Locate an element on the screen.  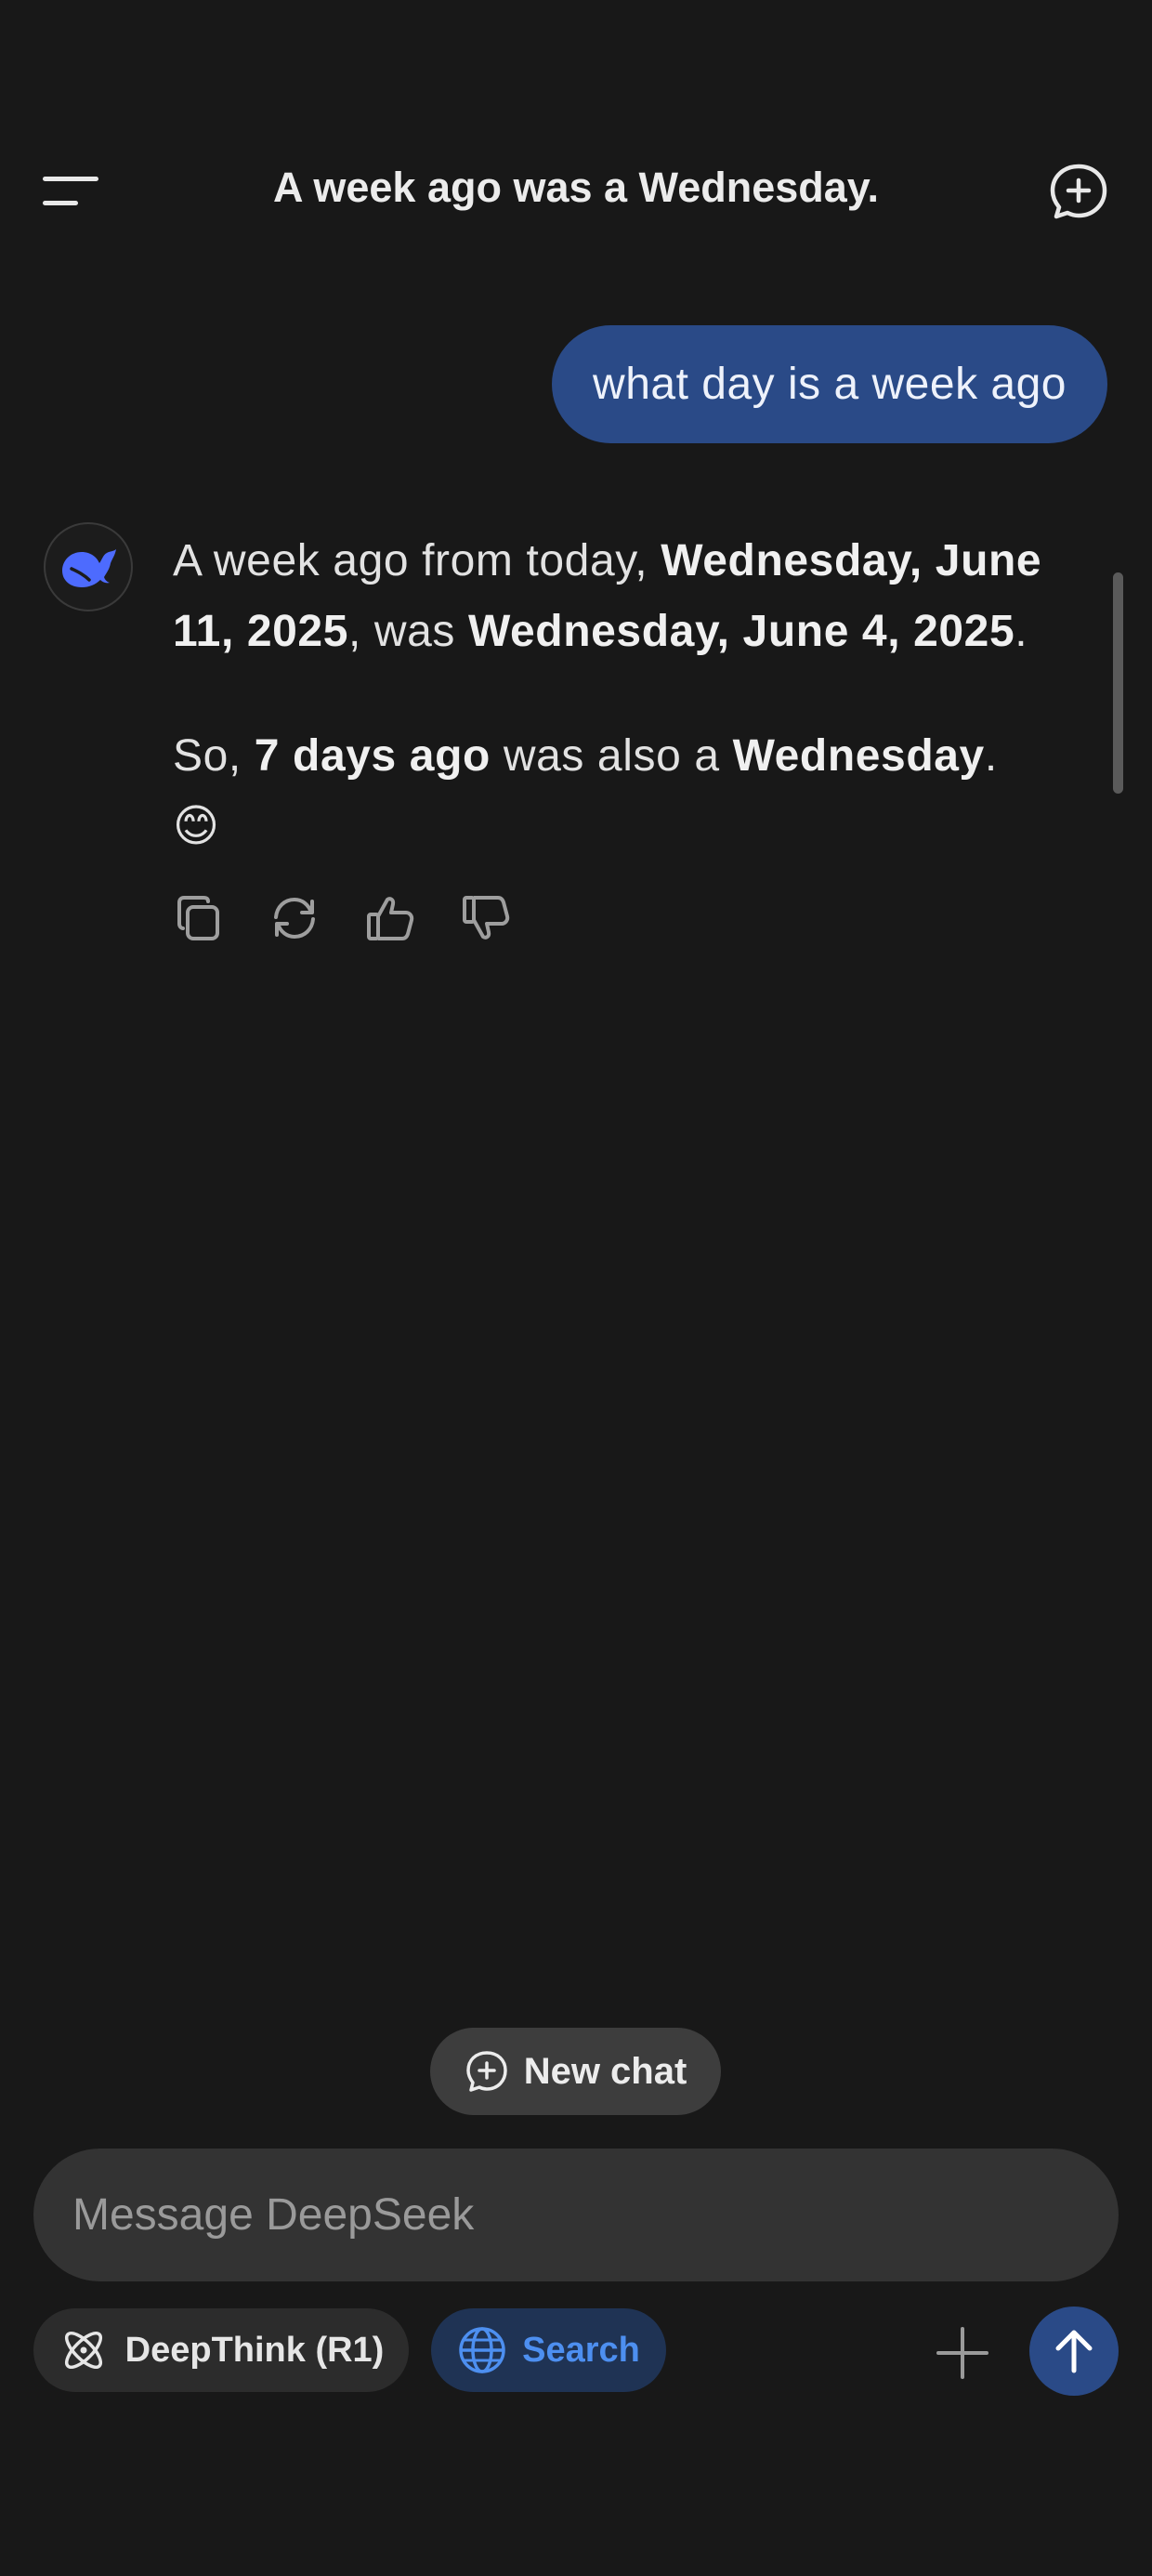
send-button is located at coordinates (1074, 2351).